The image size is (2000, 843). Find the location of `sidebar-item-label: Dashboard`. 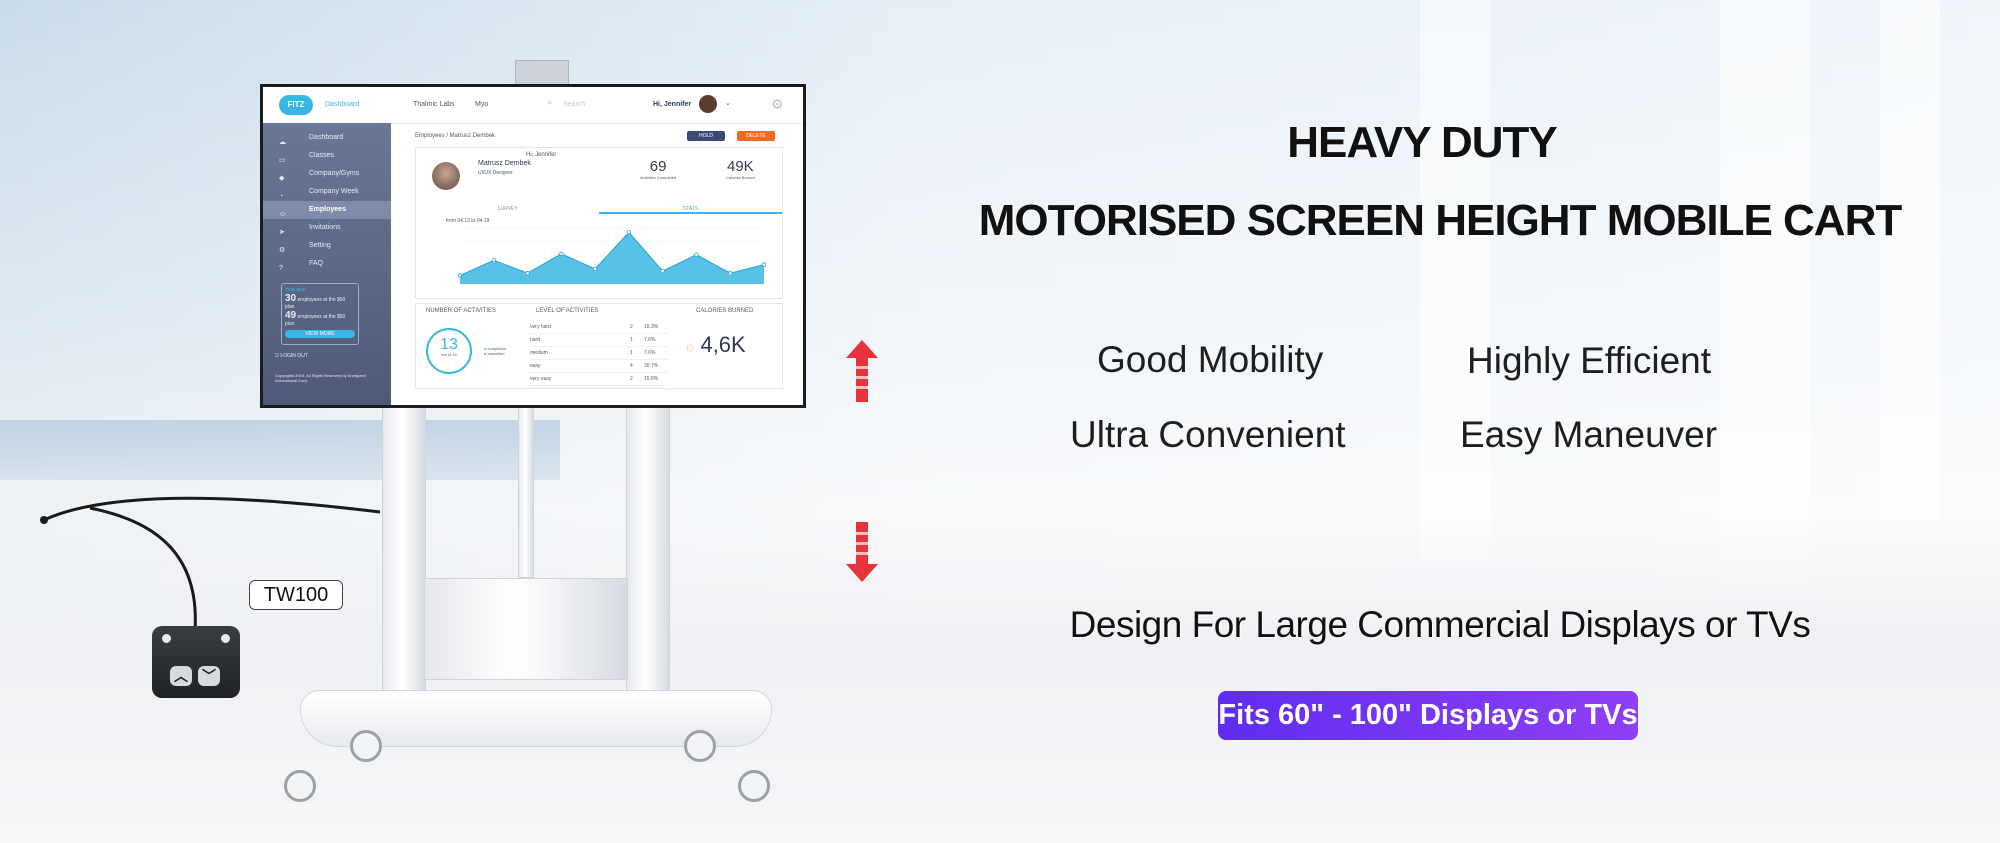

sidebar-item-label: Dashboard is located at coordinates (326, 137).